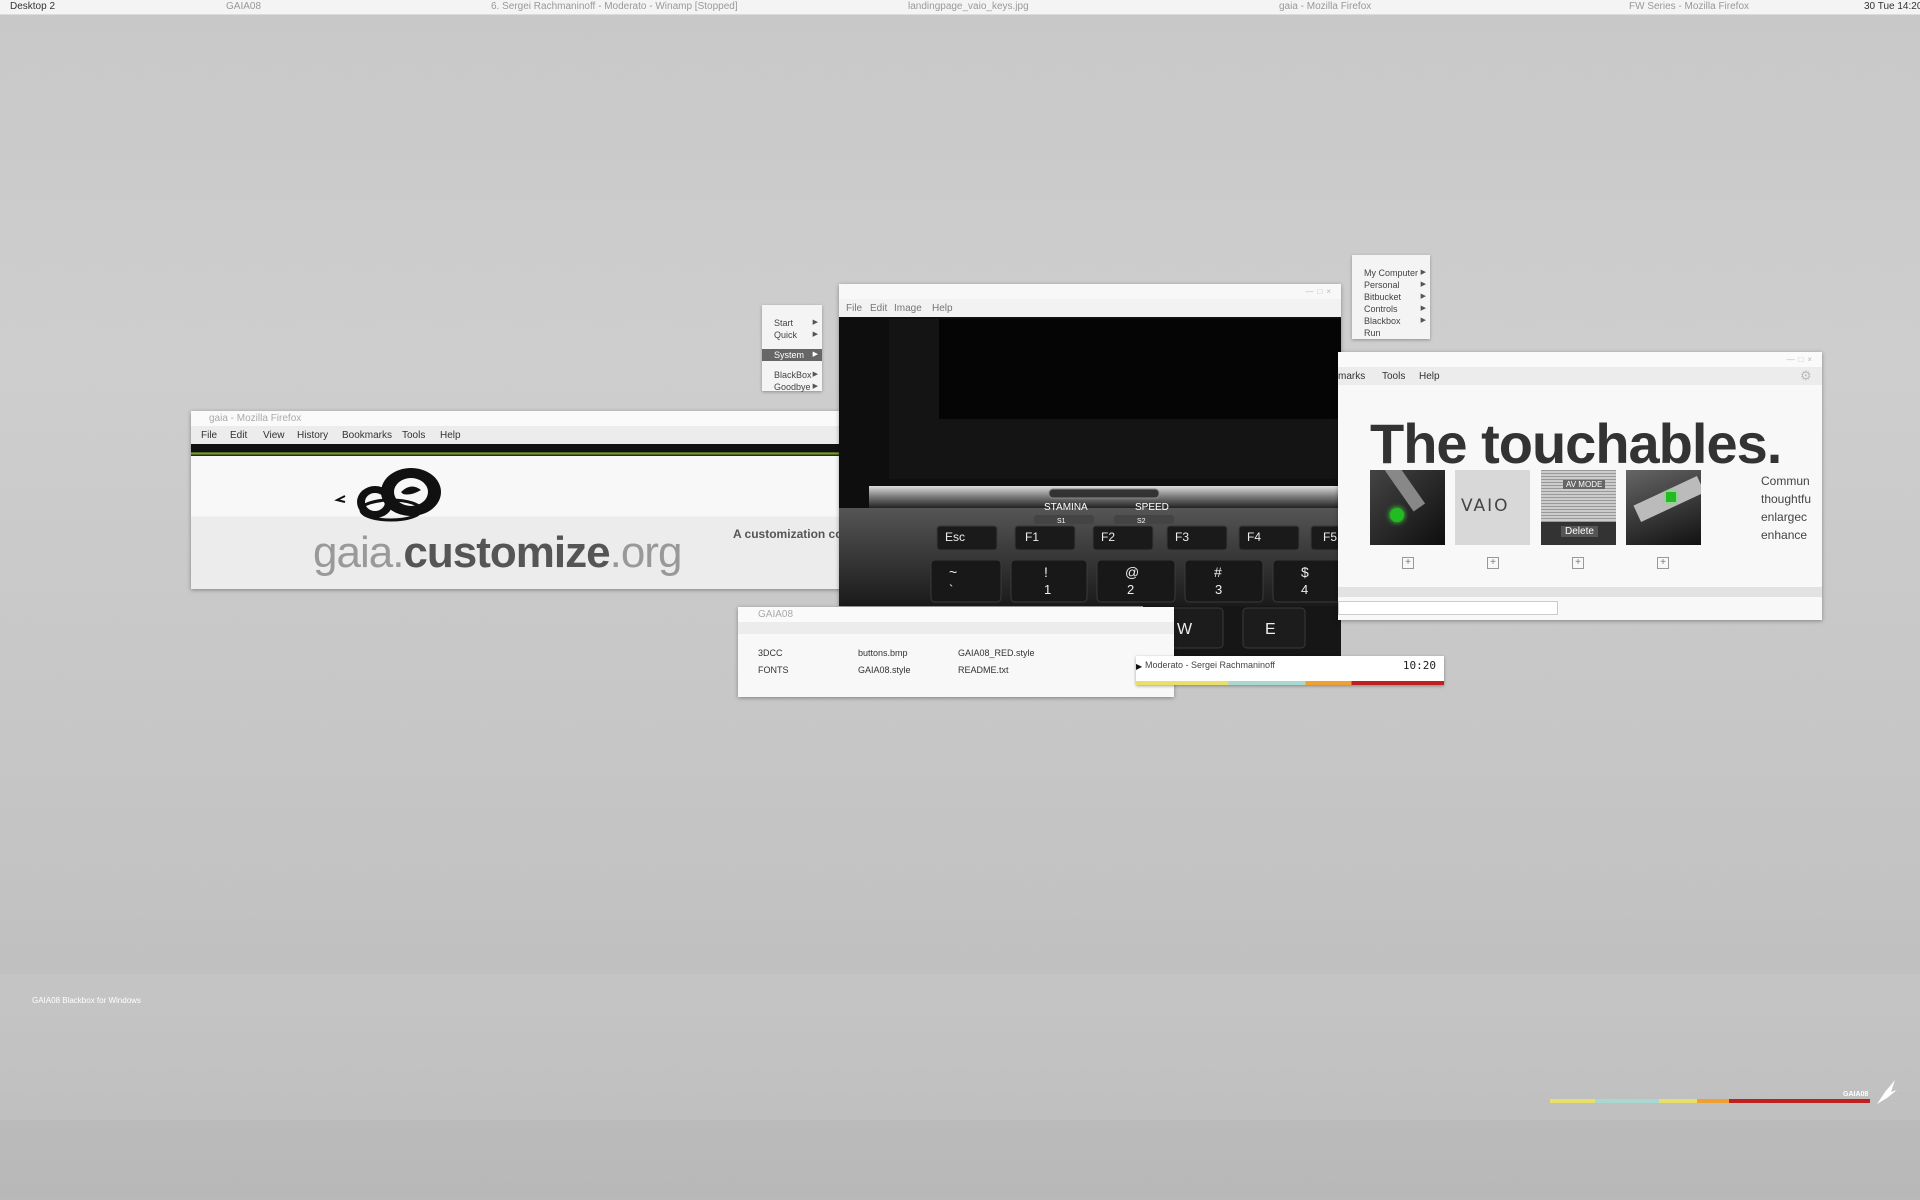 This screenshot has width=1920, height=1200. What do you see at coordinates (884, 670) in the screenshot?
I see `file-item: GAIA08.style` at bounding box center [884, 670].